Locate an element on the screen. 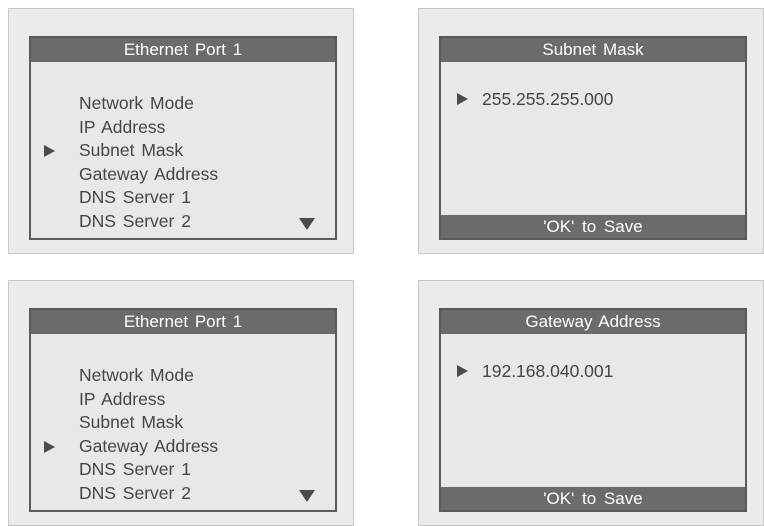 This screenshot has width=764, height=526. screen-title: Gateway Address is located at coordinates (593, 322).